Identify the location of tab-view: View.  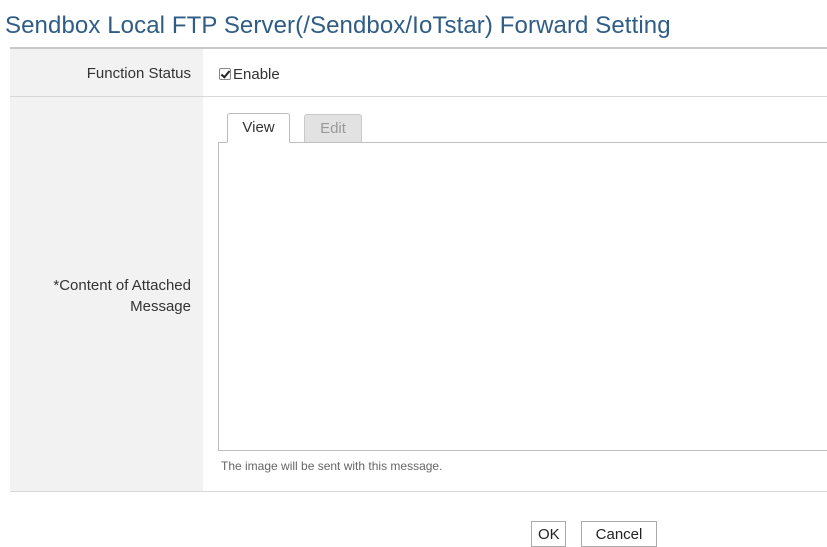
(258, 128).